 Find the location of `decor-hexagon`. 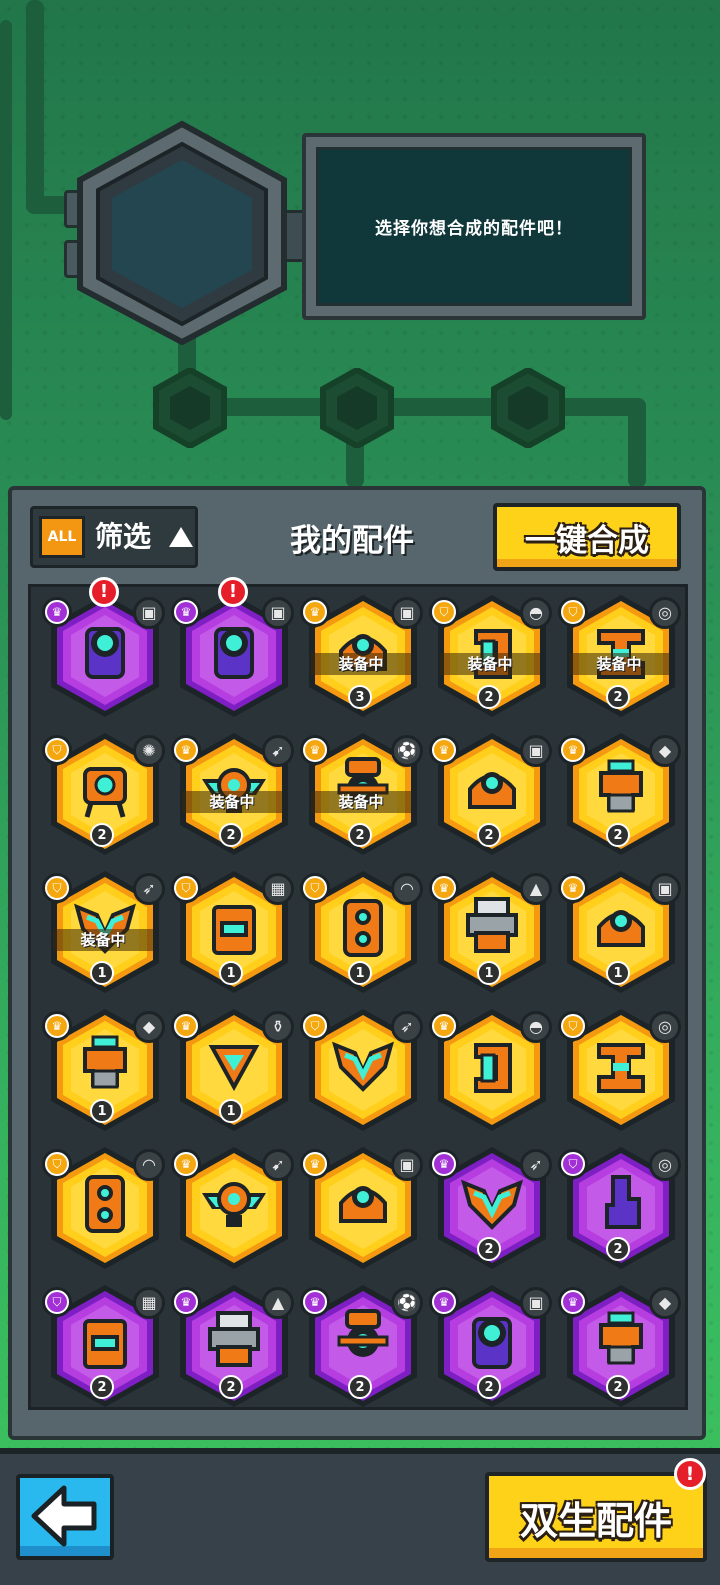

decor-hexagon is located at coordinates (190, 408).